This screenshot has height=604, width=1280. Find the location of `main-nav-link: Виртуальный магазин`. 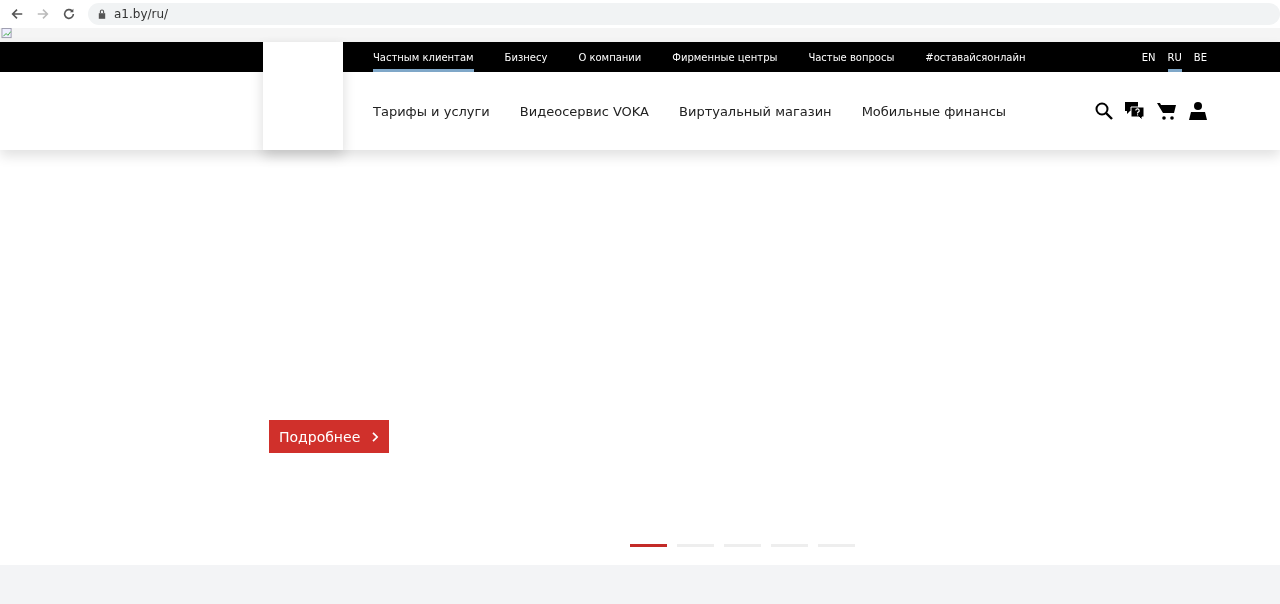

main-nav-link: Виртуальный магазин is located at coordinates (755, 111).